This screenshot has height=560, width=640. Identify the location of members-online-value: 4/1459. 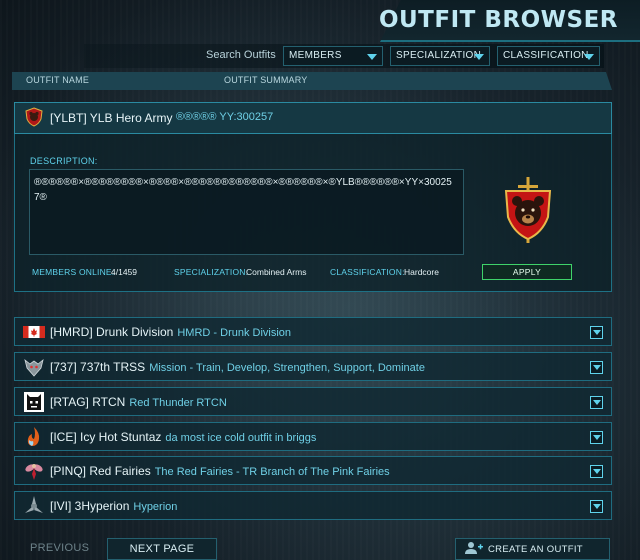
(124, 272).